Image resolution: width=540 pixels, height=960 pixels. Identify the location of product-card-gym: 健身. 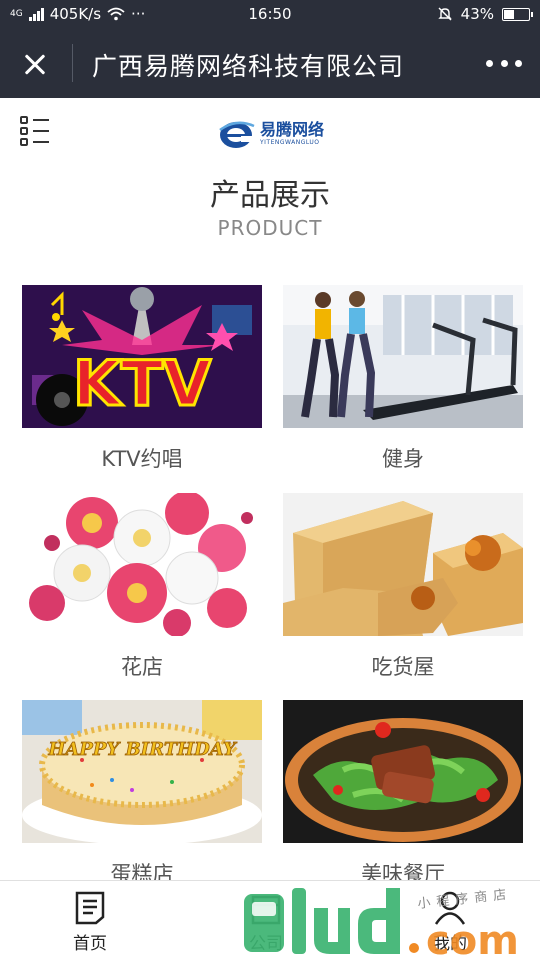
(403, 379).